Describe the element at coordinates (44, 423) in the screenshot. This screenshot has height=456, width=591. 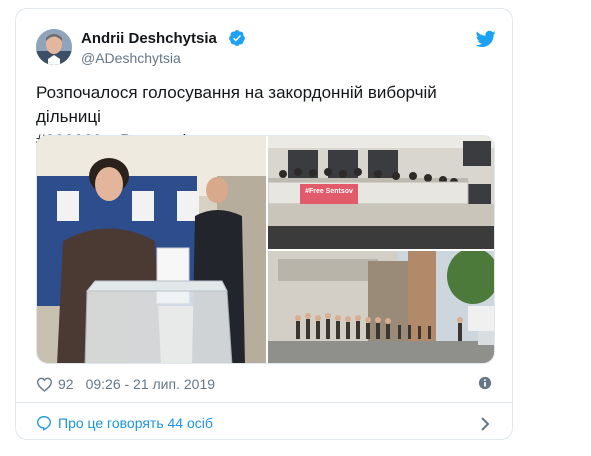
I see `speech-bubble-icon` at that location.